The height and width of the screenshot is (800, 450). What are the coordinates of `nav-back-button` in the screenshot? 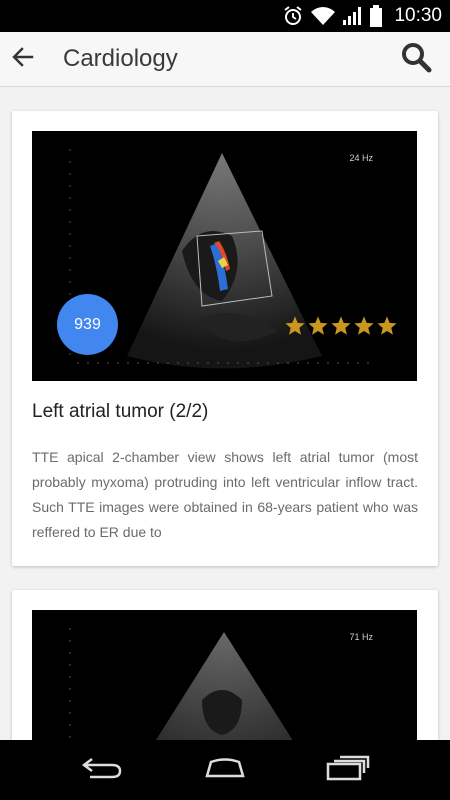 It's located at (102, 770).